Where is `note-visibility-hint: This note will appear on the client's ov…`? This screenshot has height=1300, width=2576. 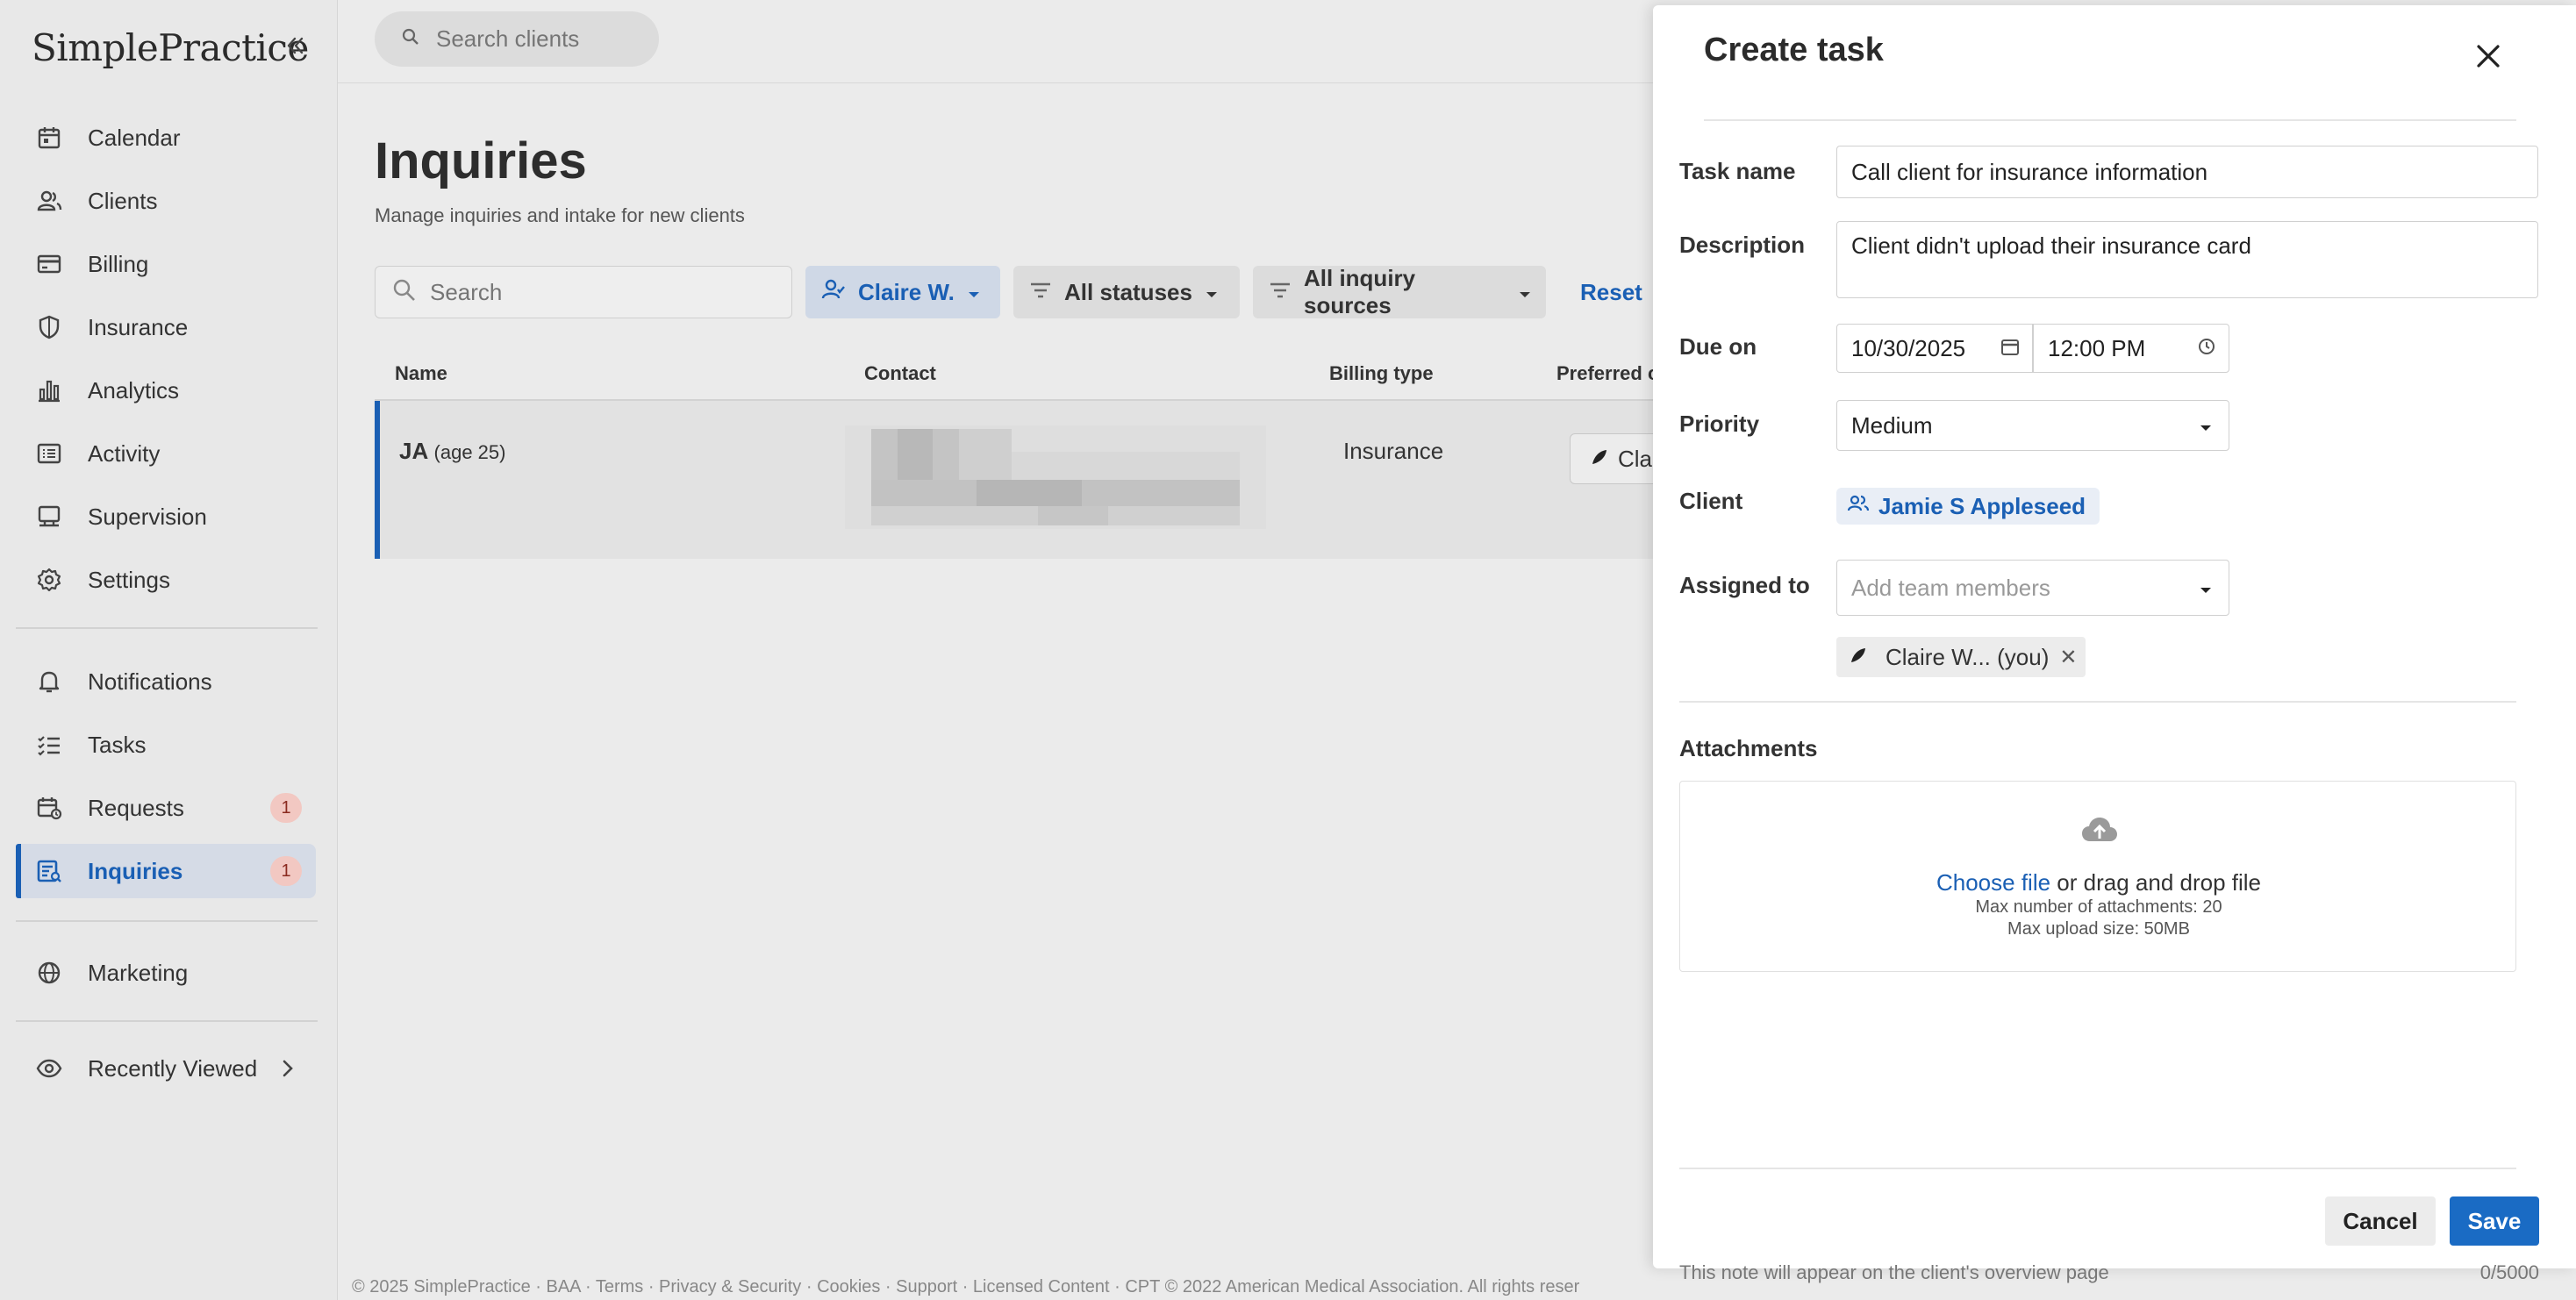
note-visibility-hint: This note will appear on the client's ov… is located at coordinates (1894, 1272).